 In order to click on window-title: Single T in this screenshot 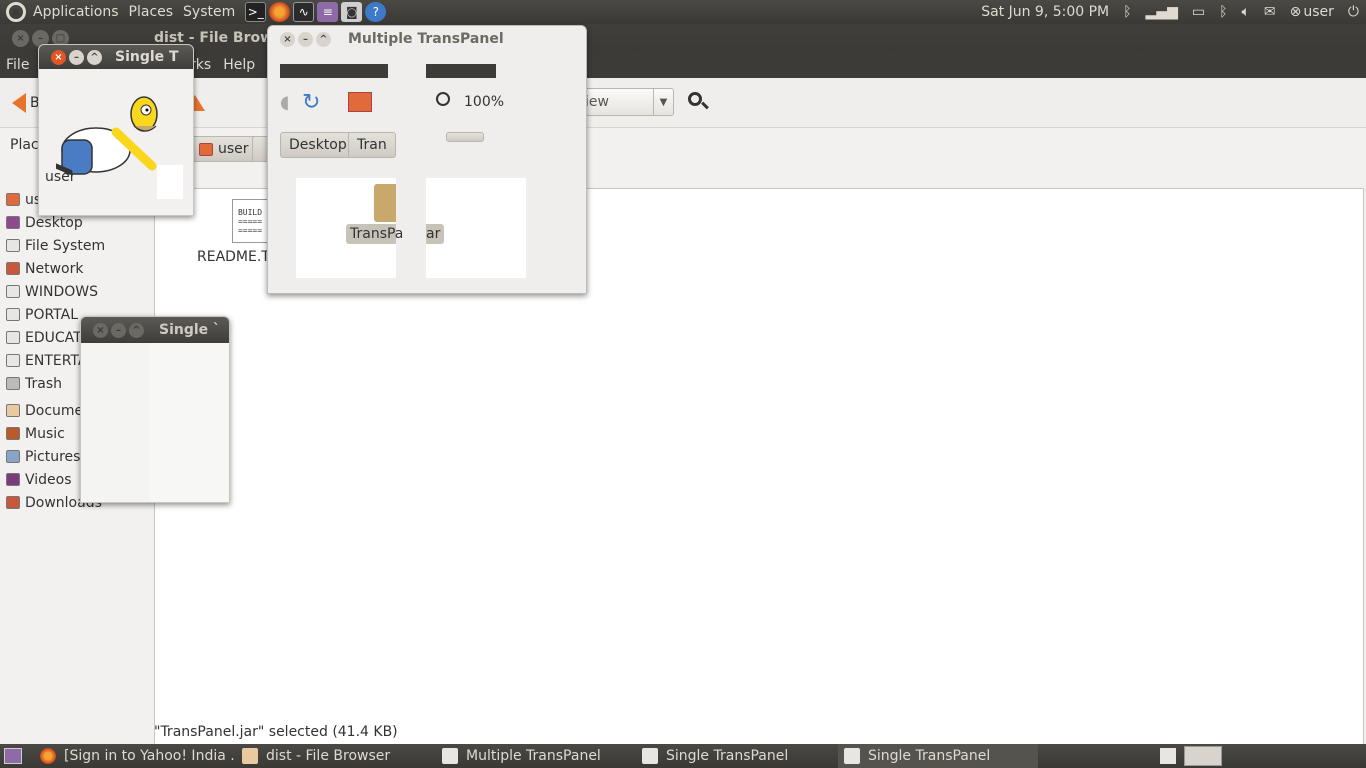, I will do `click(147, 57)`.